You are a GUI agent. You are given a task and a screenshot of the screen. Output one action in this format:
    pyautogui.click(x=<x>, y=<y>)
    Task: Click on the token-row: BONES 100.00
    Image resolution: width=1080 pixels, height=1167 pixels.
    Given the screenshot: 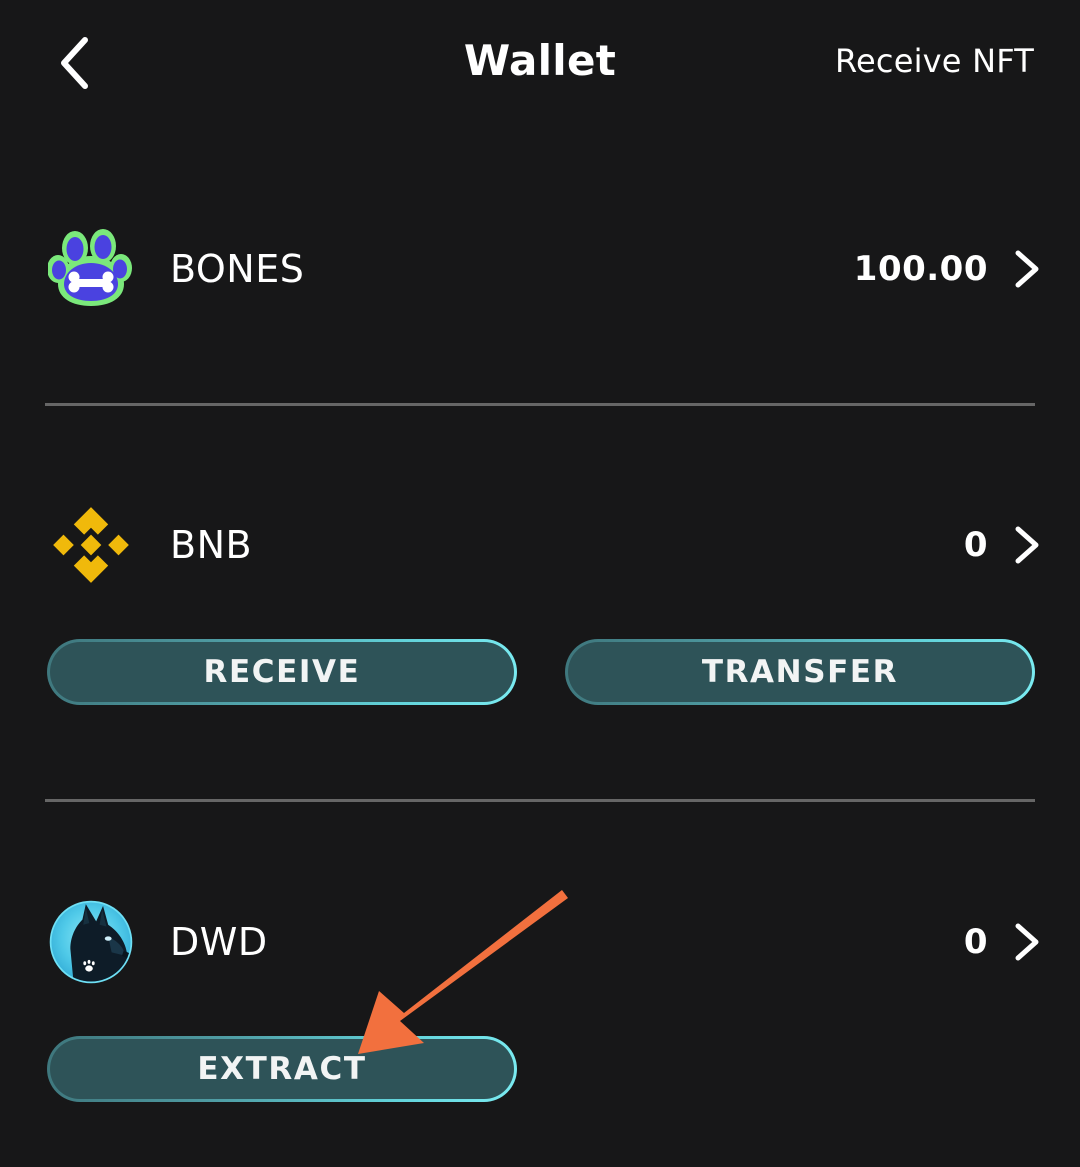 What is the action you would take?
    pyautogui.click(x=540, y=269)
    